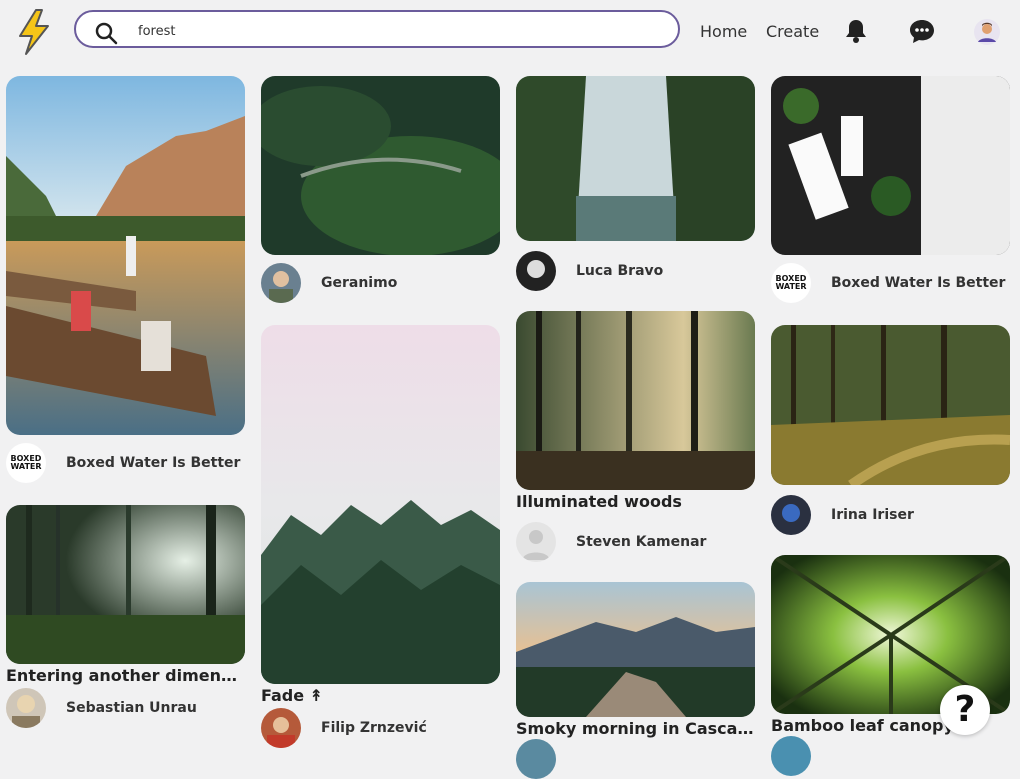  I want to click on author-name: Sebastian Unrau, so click(131, 708).